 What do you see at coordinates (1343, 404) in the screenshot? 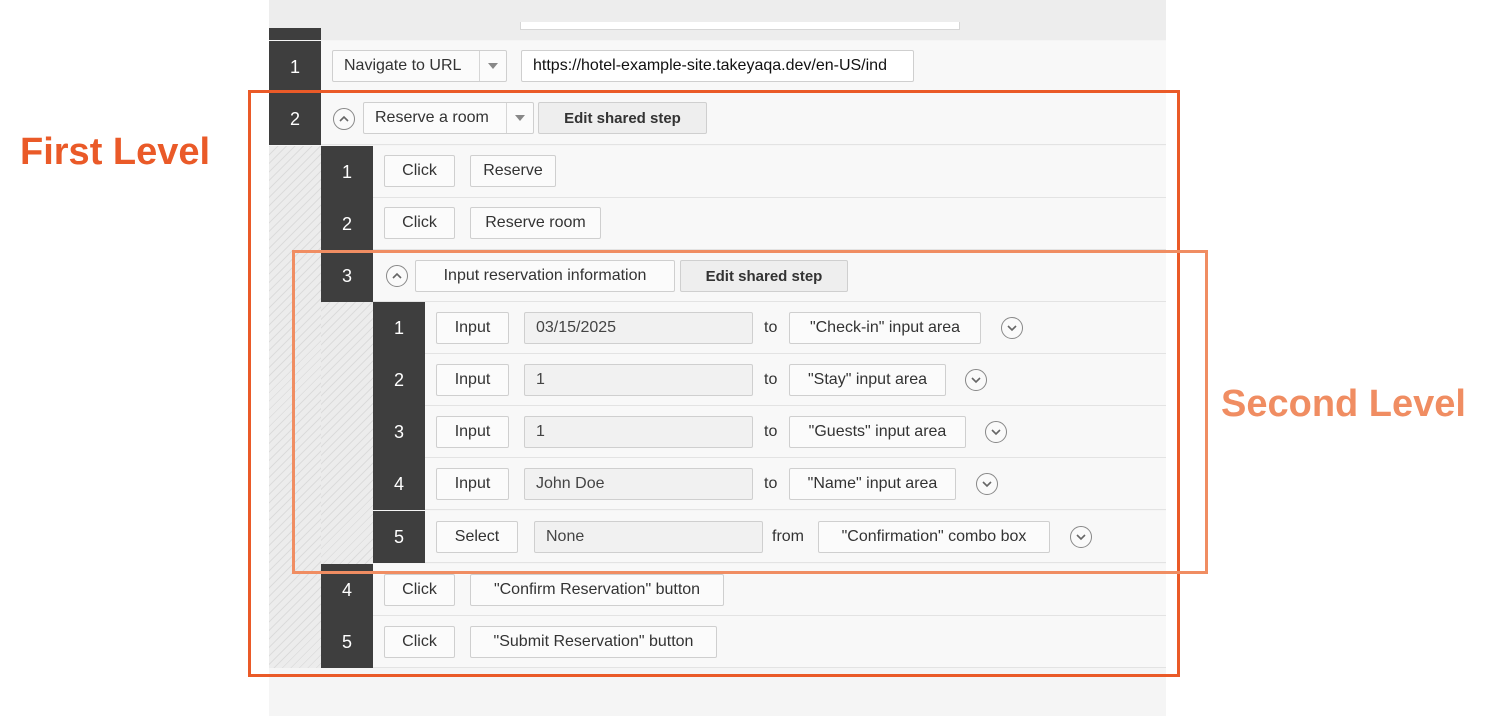
I see `second-level-label: Second Level` at bounding box center [1343, 404].